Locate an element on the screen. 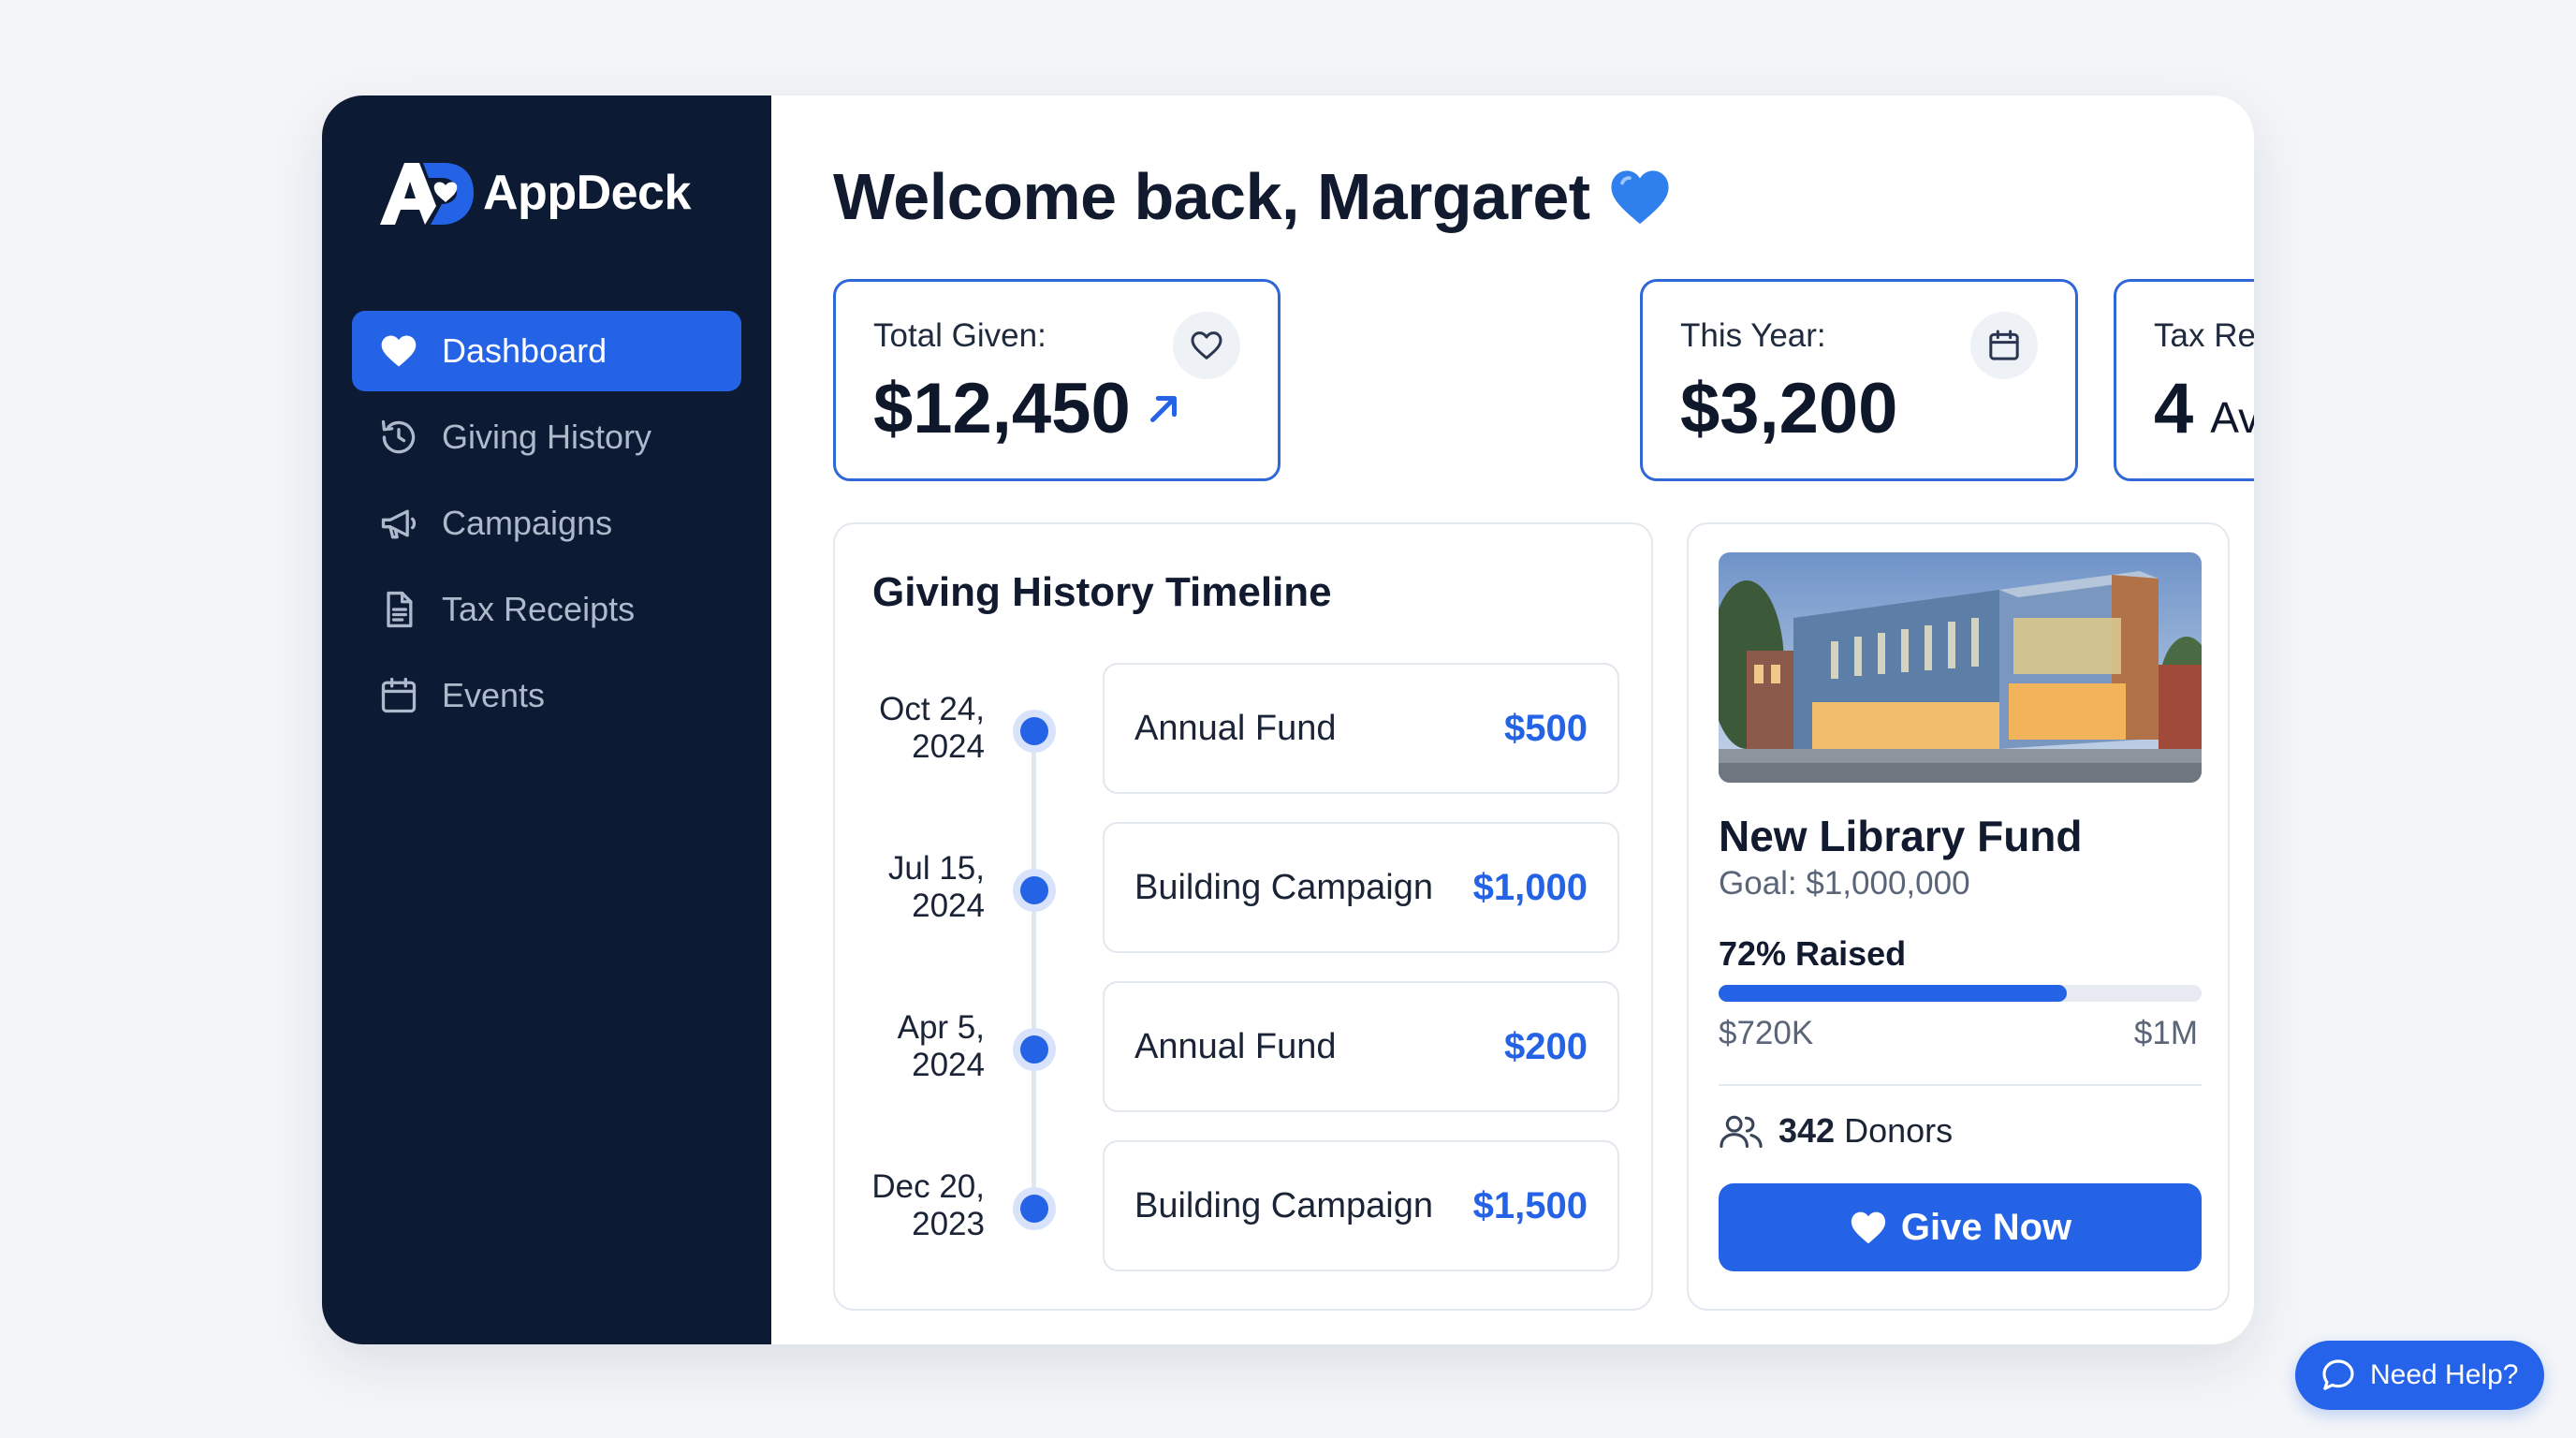  timeline-entry: Oct 24, 2024 Annual Fund $500 is located at coordinates (1243, 728).